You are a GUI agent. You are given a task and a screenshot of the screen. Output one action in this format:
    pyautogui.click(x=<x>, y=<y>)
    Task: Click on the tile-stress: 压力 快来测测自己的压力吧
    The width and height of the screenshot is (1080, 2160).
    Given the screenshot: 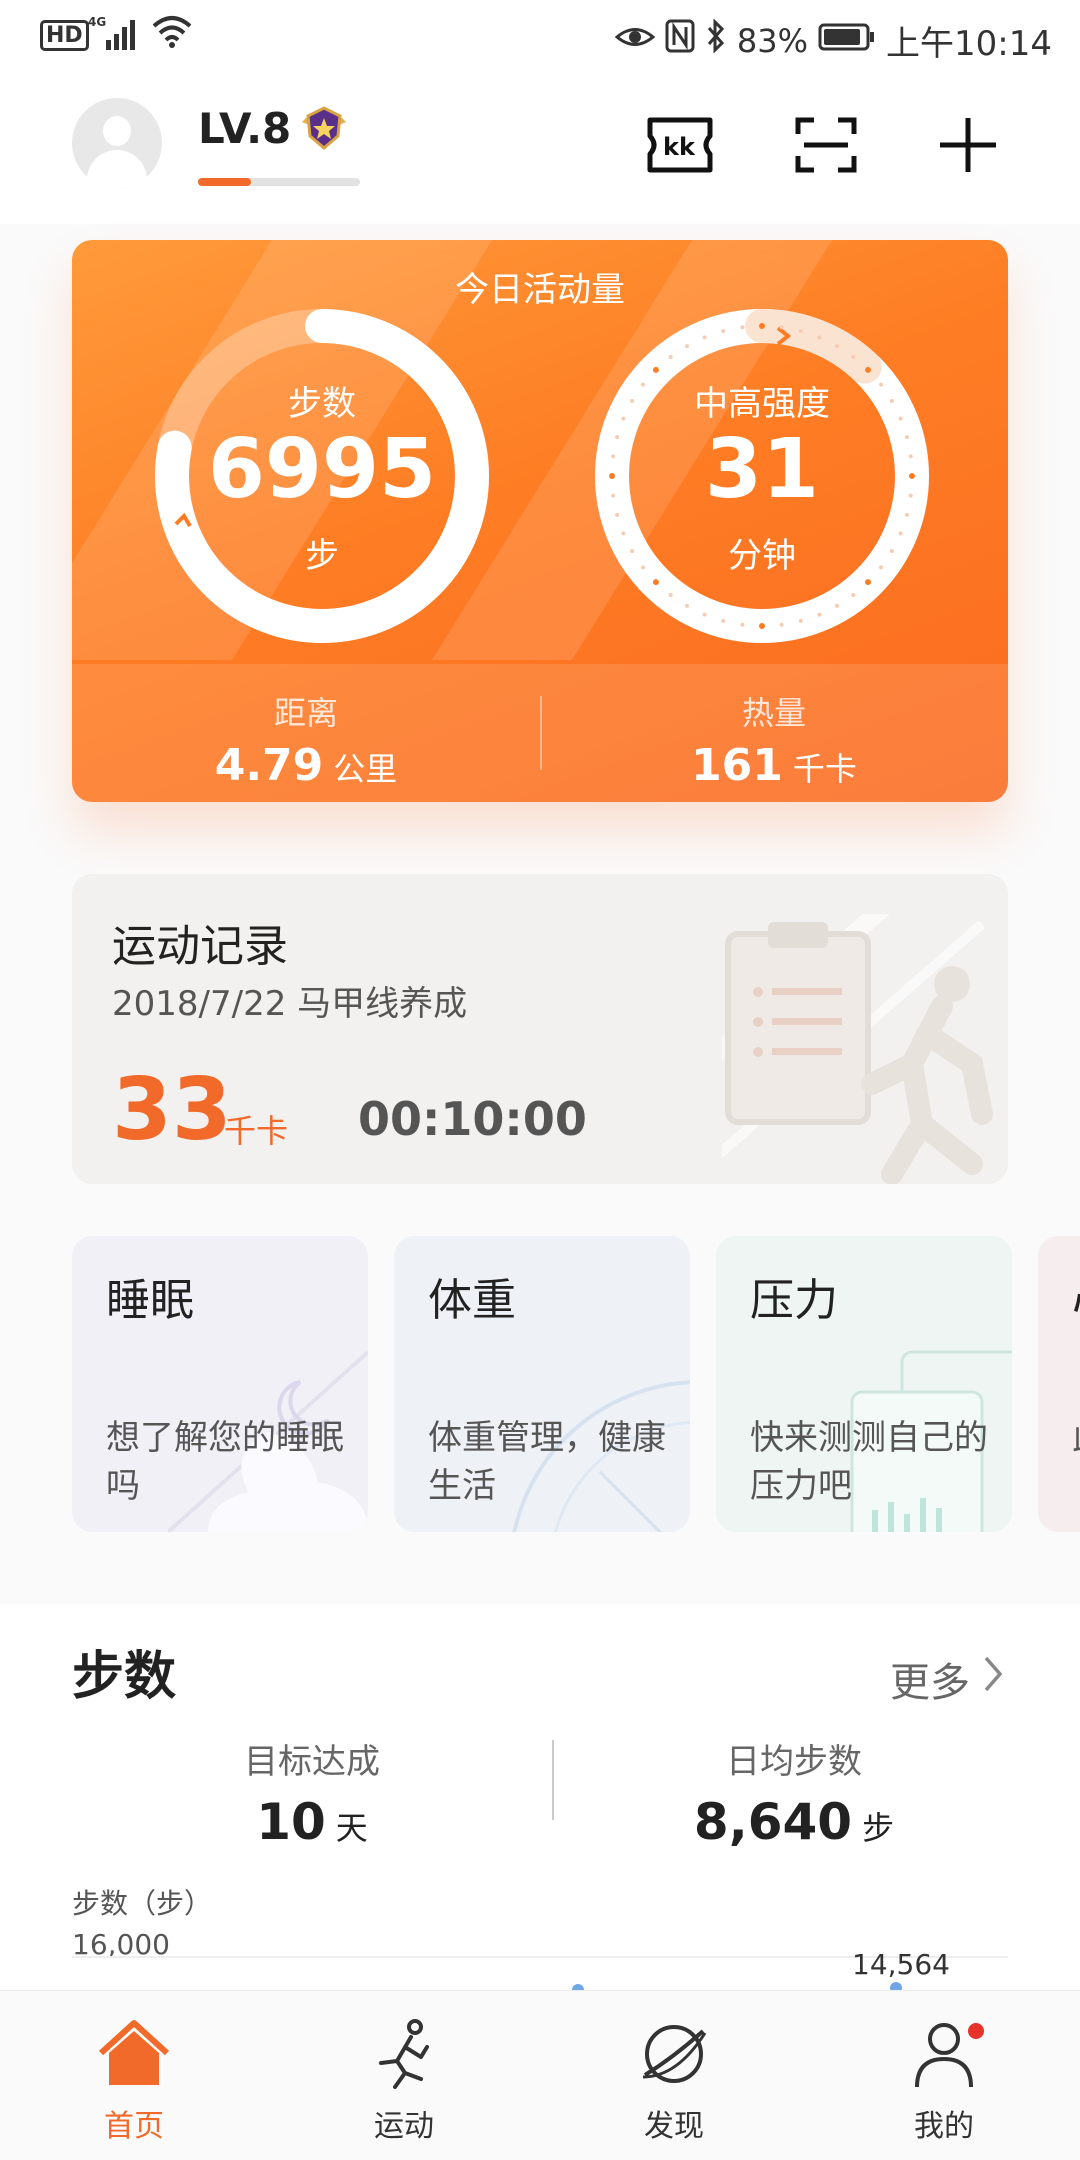 What is the action you would take?
    pyautogui.click(x=864, y=1384)
    